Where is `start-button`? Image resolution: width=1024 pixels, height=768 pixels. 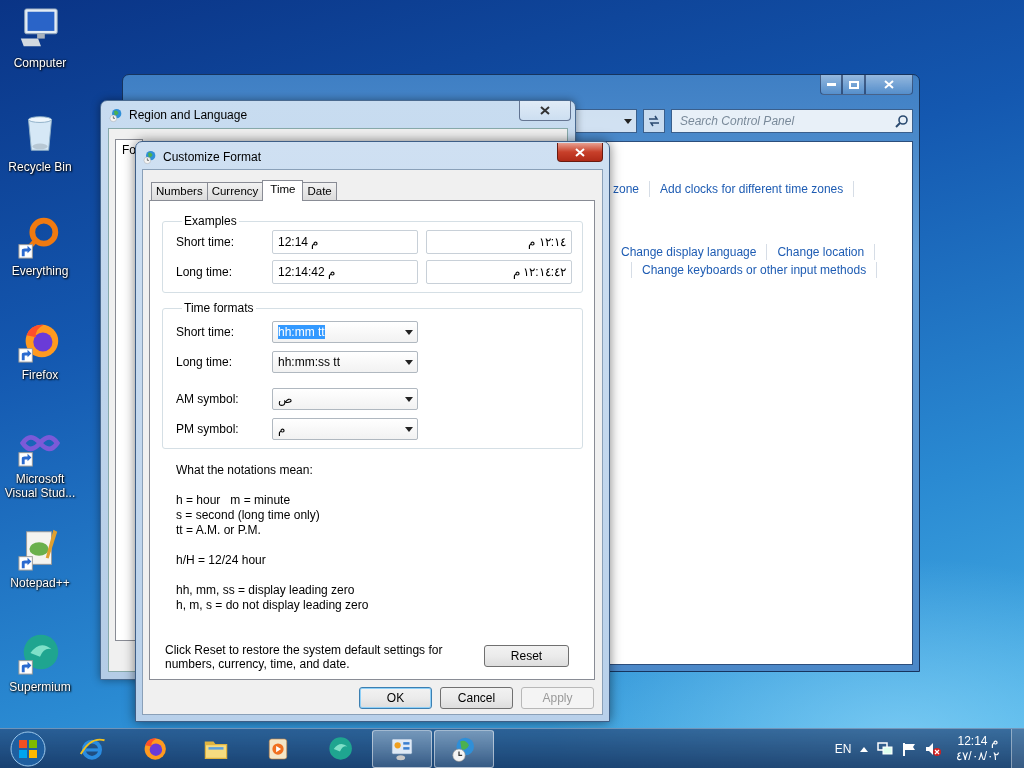
start-button is located at coordinates (28, 749).